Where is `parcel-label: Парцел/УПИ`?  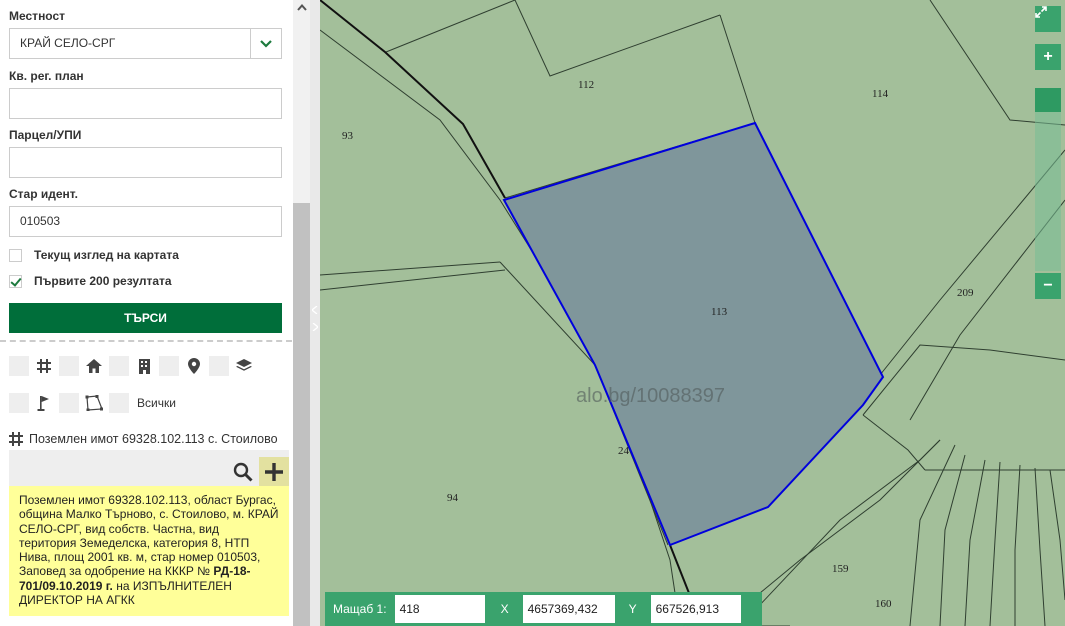 parcel-label: Парцел/УПИ is located at coordinates (45, 135).